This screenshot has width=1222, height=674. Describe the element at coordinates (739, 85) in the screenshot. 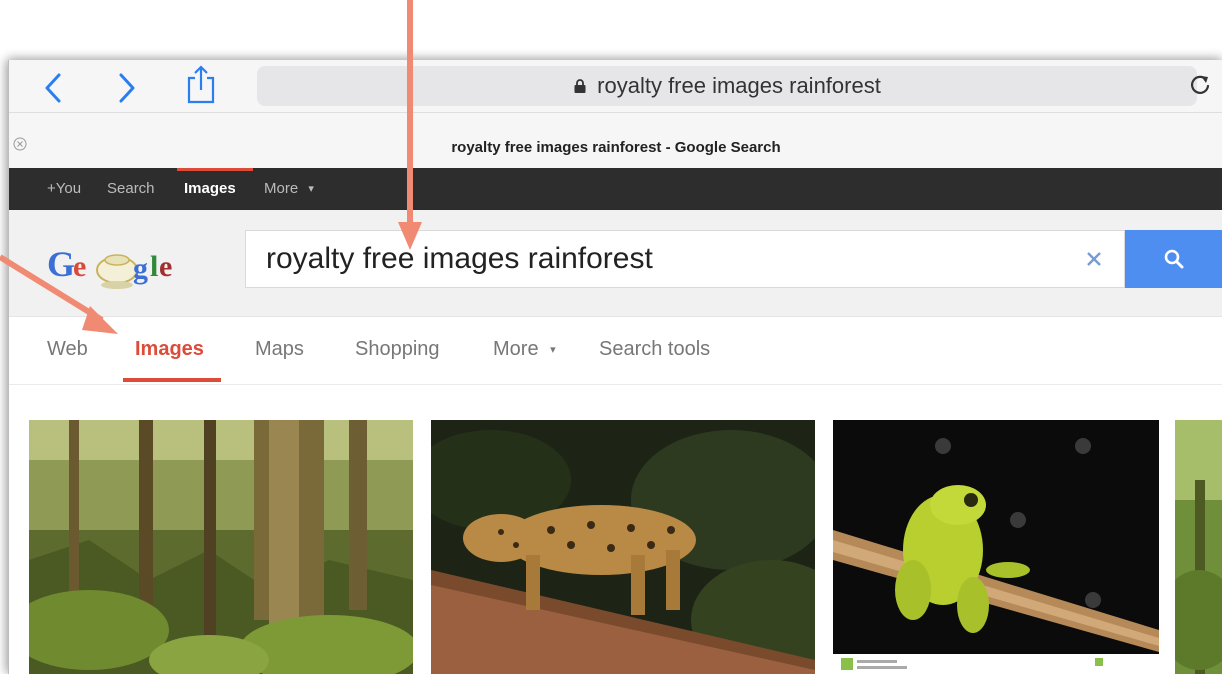

I see `address-text: royalty free images rainforest` at that location.